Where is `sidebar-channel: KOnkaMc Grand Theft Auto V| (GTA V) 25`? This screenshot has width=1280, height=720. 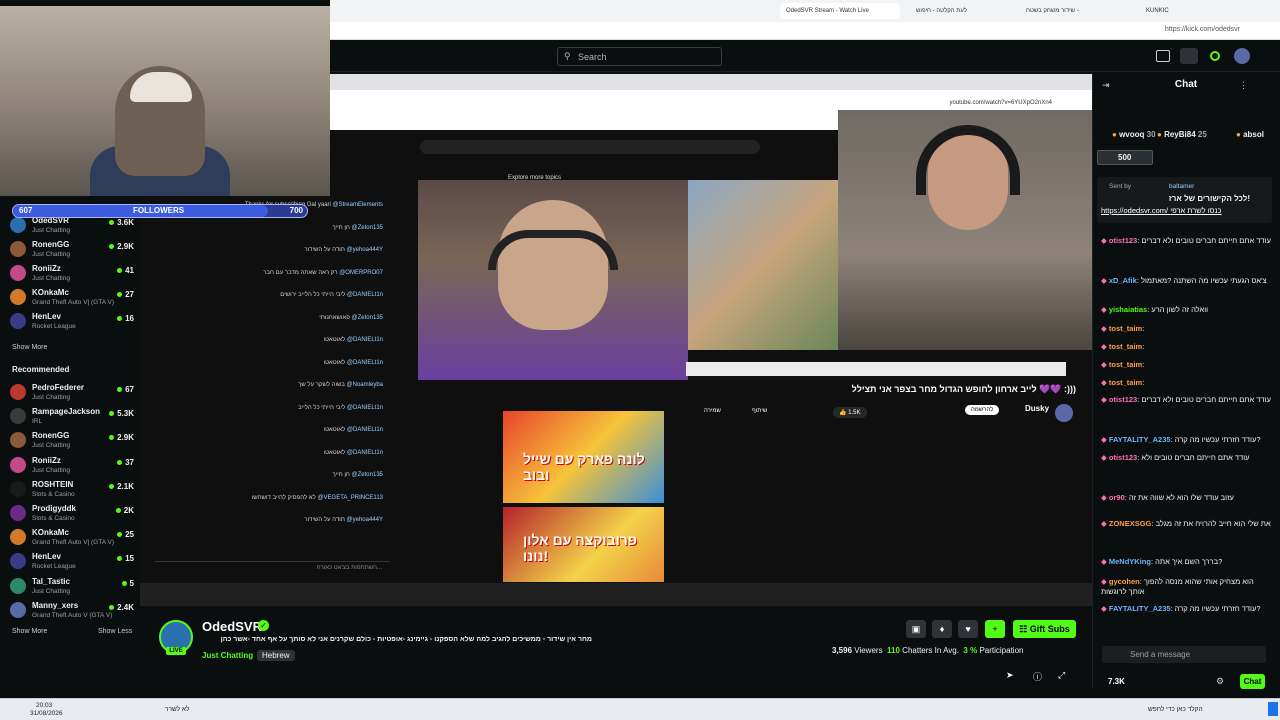 sidebar-channel: KOnkaMc Grand Theft Auto V| (GTA V) 25 is located at coordinates (74, 538).